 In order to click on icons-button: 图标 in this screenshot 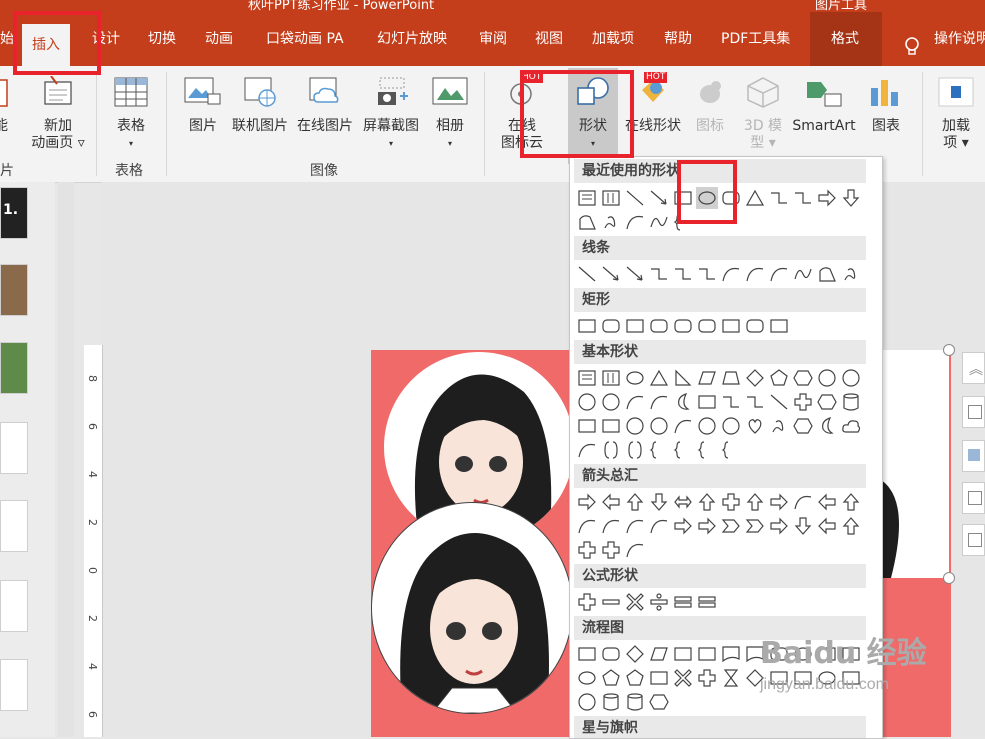, I will do `click(710, 105)`.